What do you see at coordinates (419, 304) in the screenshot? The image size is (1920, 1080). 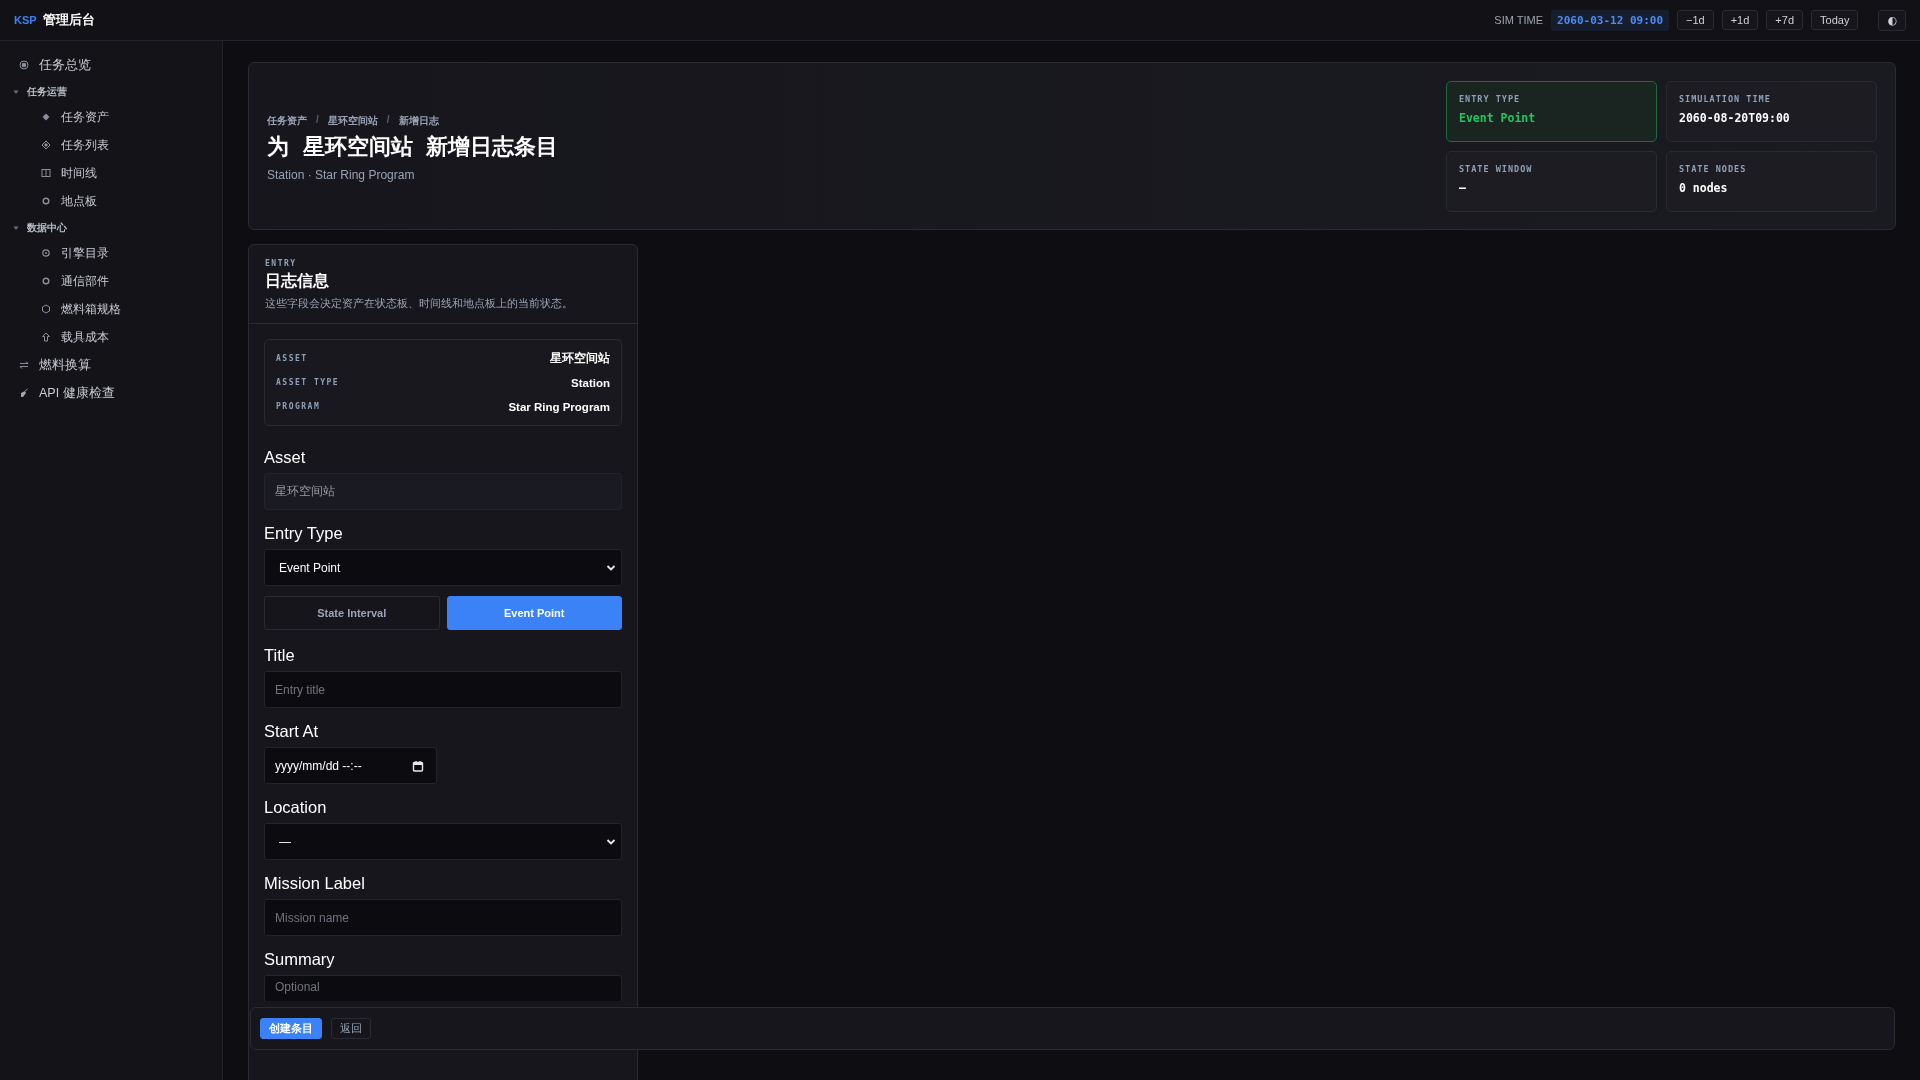 I see `section-description: 这些字段会决定资产在状态板、时间线和地点板上的当前状态。` at bounding box center [419, 304].